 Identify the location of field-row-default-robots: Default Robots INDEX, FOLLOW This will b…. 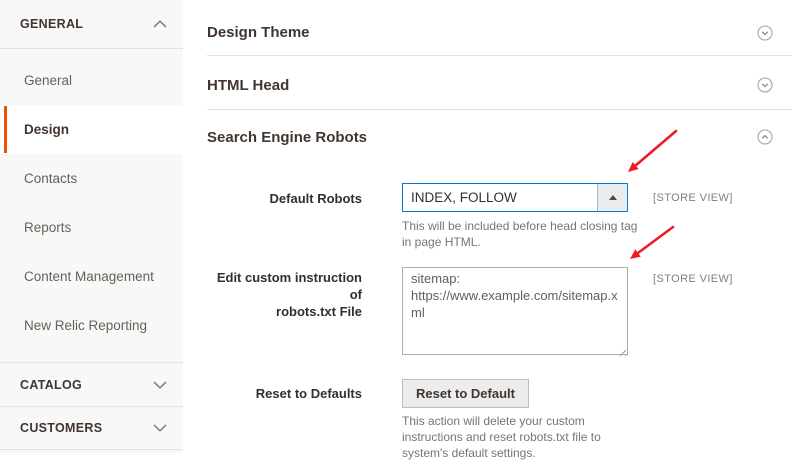
(503, 216).